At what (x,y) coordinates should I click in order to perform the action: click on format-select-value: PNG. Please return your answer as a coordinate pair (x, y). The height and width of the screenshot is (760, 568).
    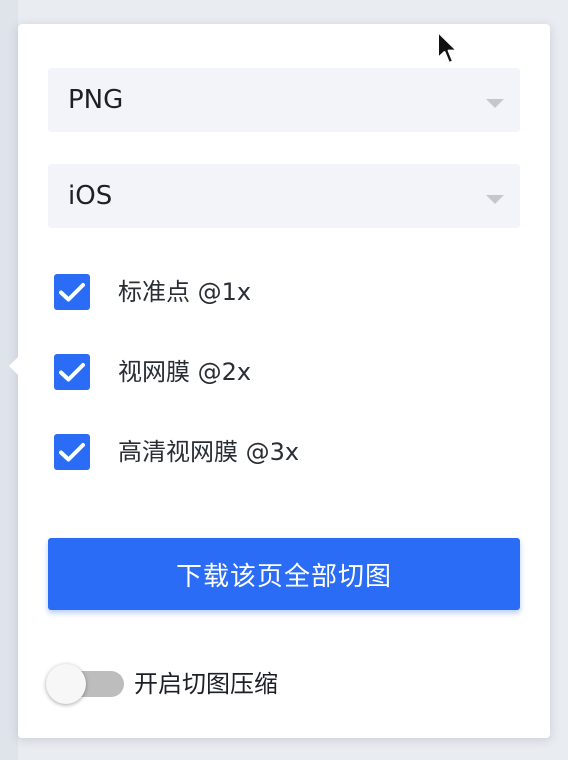
    Looking at the image, I should click on (96, 100).